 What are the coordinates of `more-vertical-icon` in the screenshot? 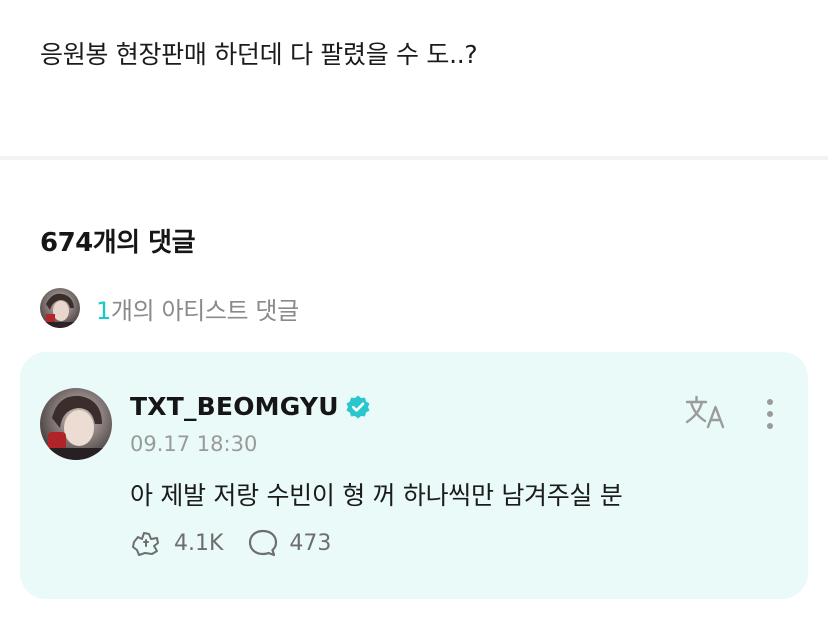 It's located at (770, 414).